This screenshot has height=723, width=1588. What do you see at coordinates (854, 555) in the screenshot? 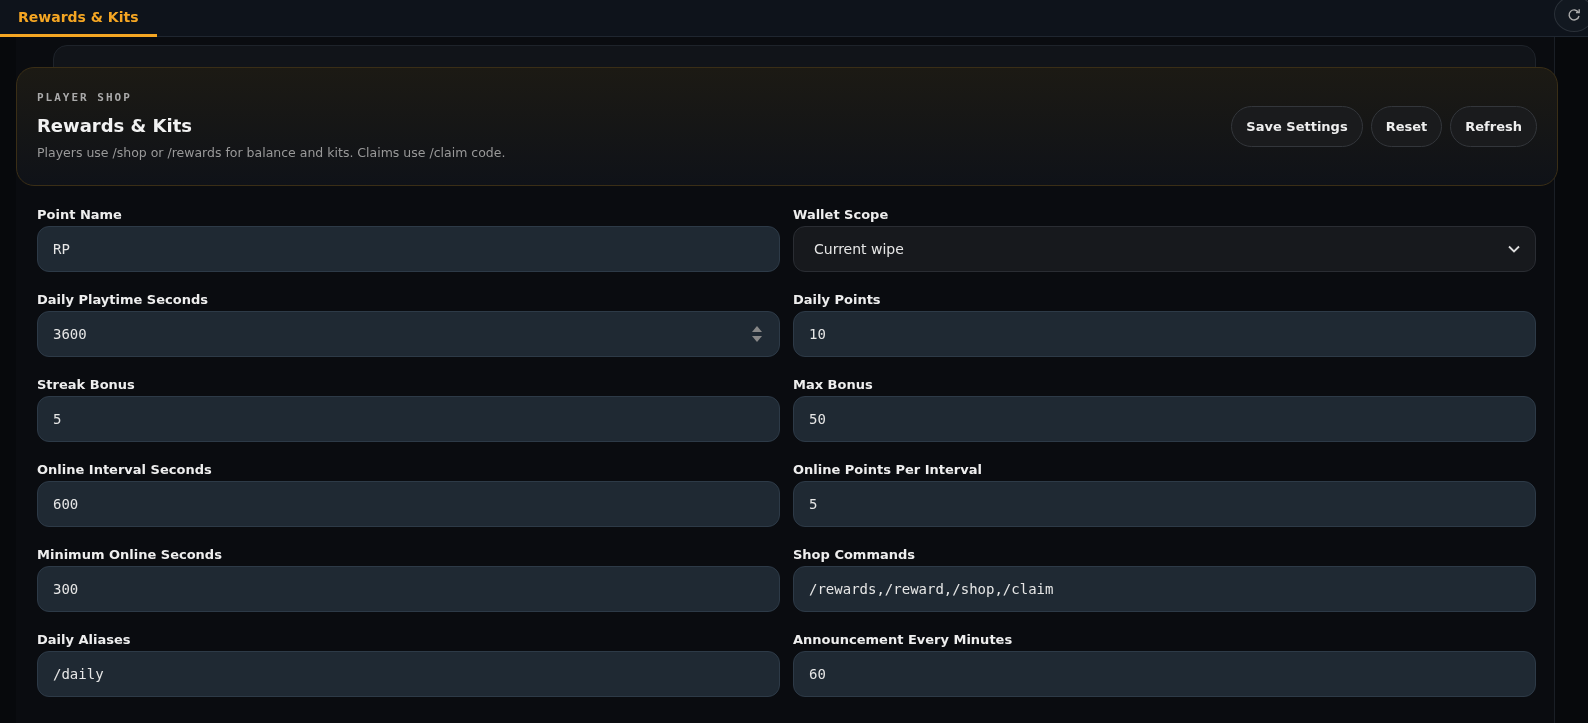
I see `field-label: Shop Commands` at bounding box center [854, 555].